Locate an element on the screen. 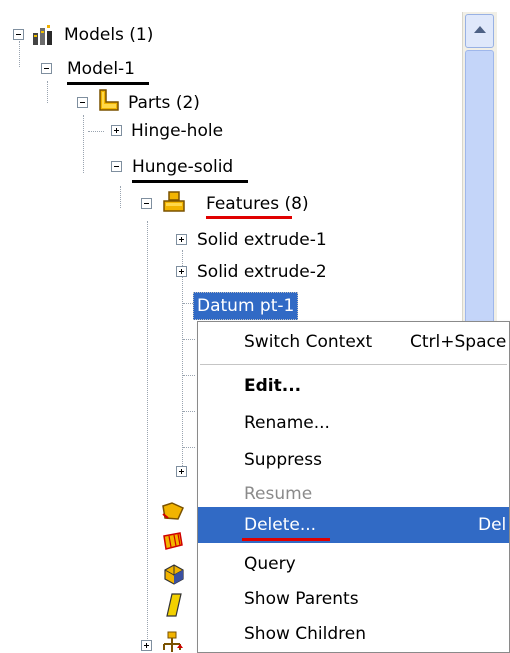 This screenshot has height=653, width=510. suppress-label: Suppress is located at coordinates (283, 460).